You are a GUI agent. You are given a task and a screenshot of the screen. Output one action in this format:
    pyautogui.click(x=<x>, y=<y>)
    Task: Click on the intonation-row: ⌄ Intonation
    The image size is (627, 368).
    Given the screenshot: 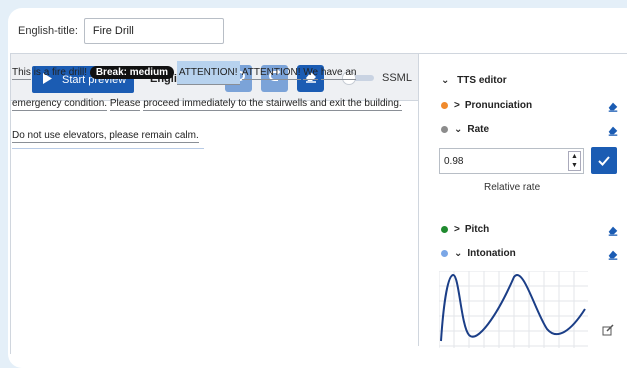 What is the action you would take?
    pyautogui.click(x=478, y=253)
    